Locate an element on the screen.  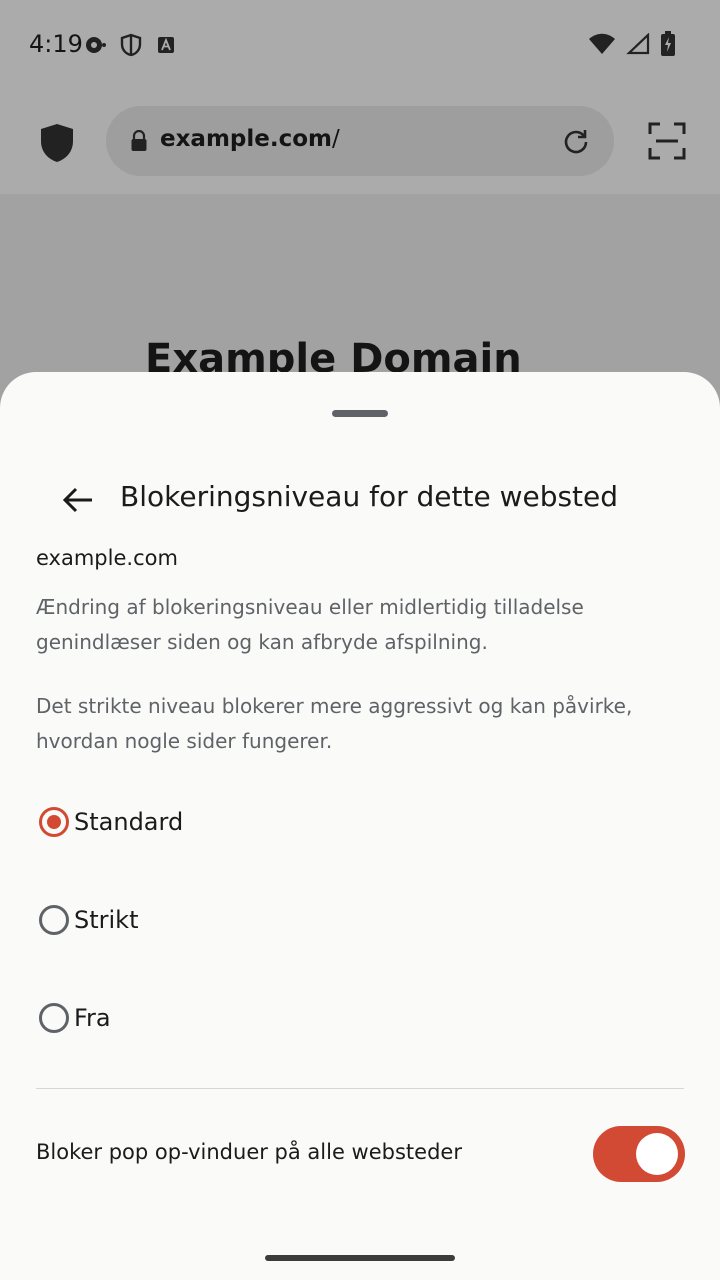
popup-block-toggle is located at coordinates (639, 1154).